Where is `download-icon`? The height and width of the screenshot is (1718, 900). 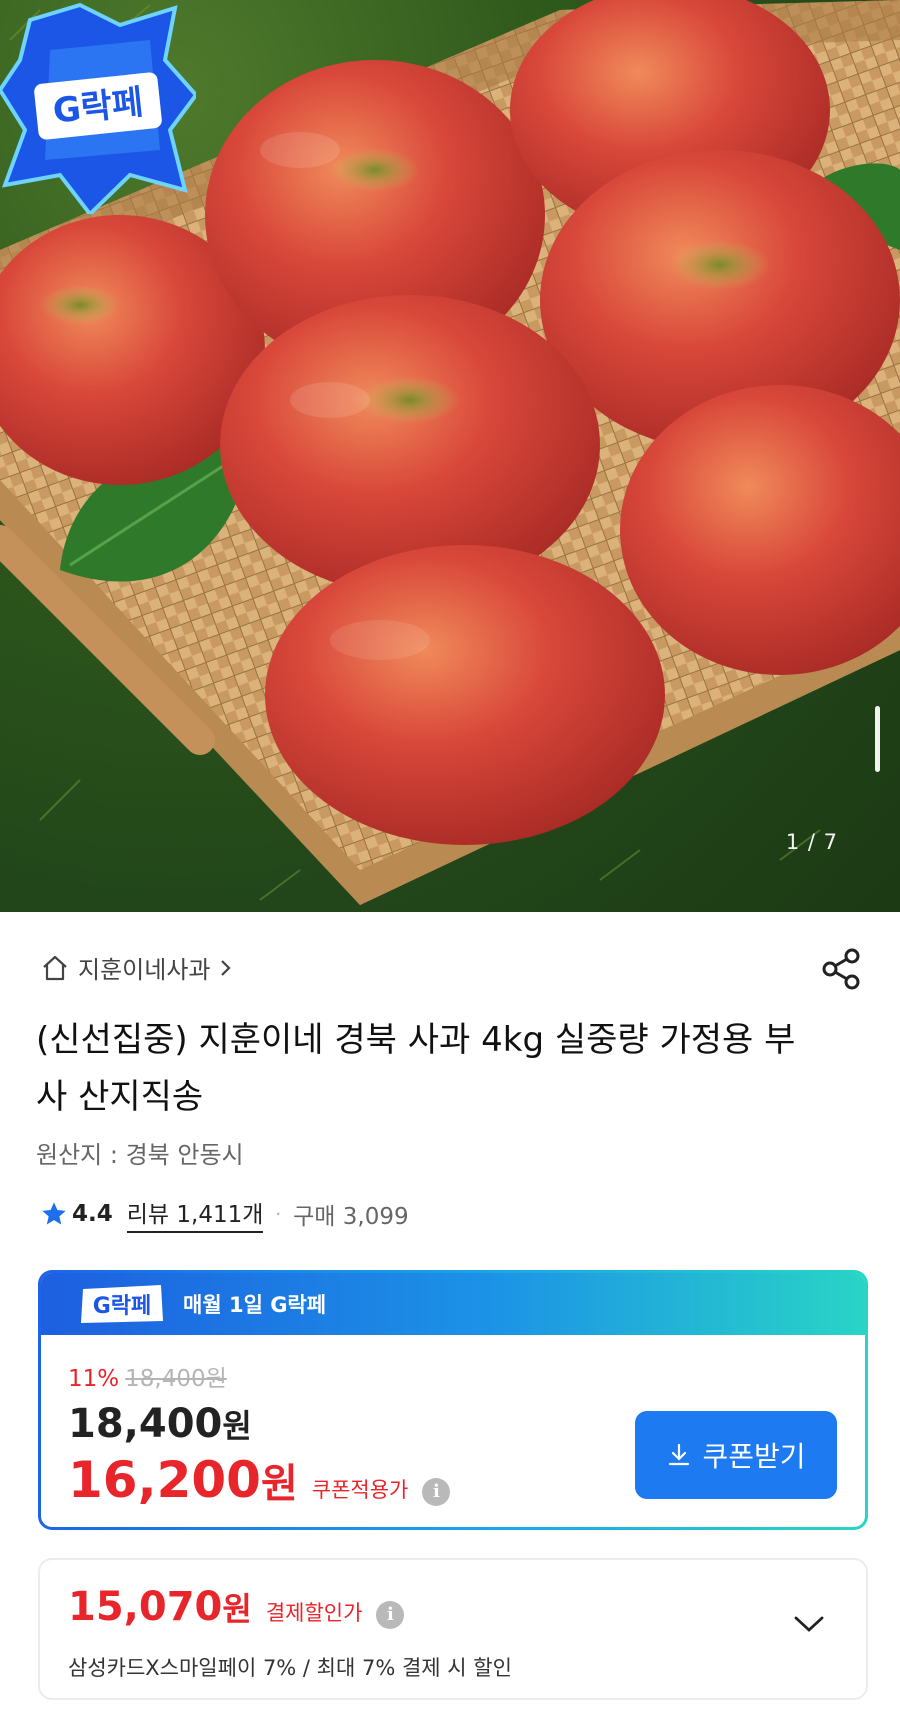 download-icon is located at coordinates (679, 1454).